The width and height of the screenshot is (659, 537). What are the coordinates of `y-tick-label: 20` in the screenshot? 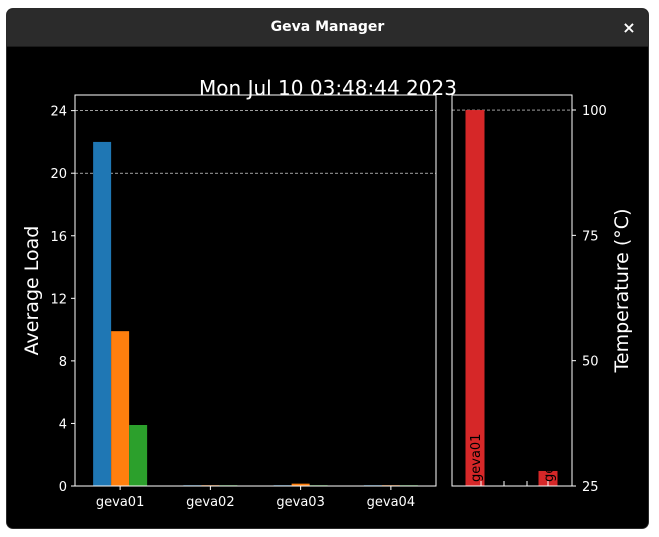 It's located at (58, 174).